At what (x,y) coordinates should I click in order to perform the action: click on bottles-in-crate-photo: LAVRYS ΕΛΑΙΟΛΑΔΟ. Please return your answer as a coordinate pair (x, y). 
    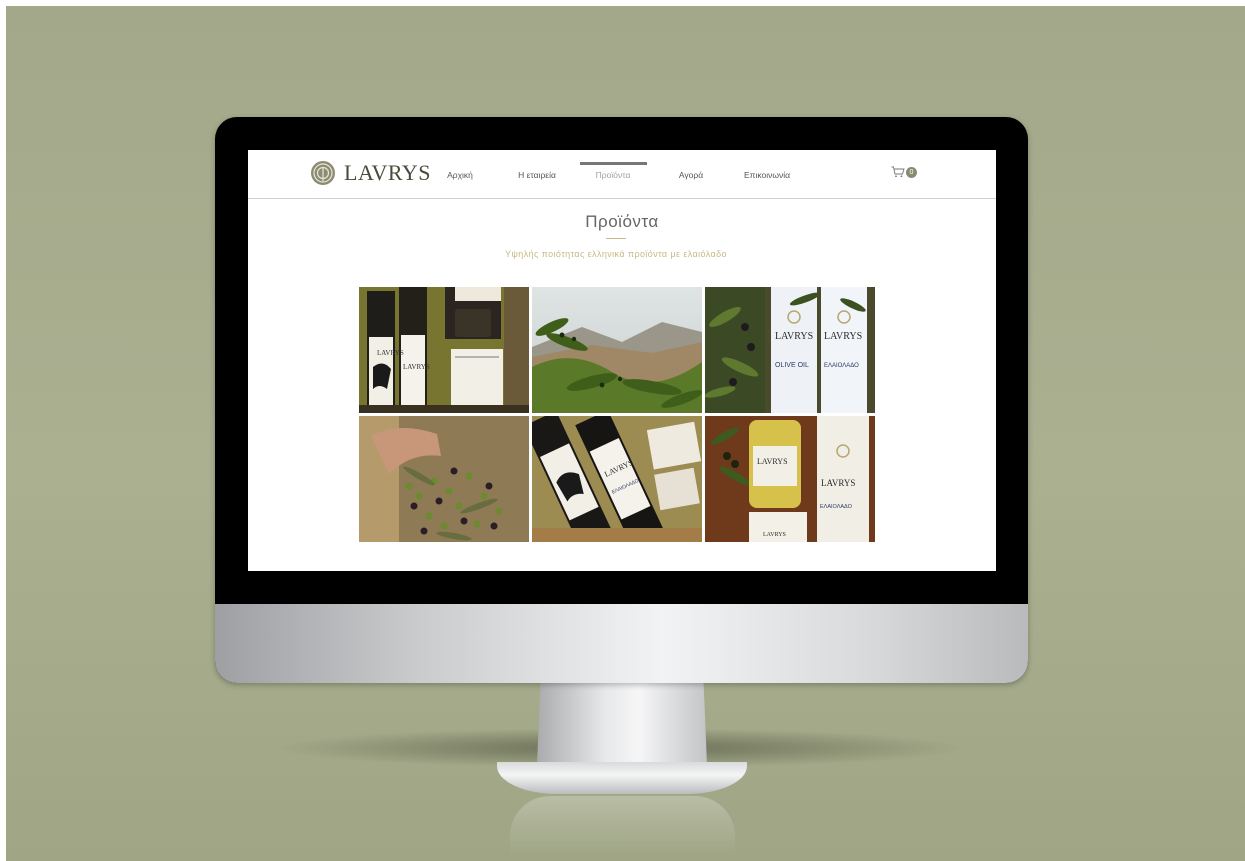
    Looking at the image, I should click on (617, 479).